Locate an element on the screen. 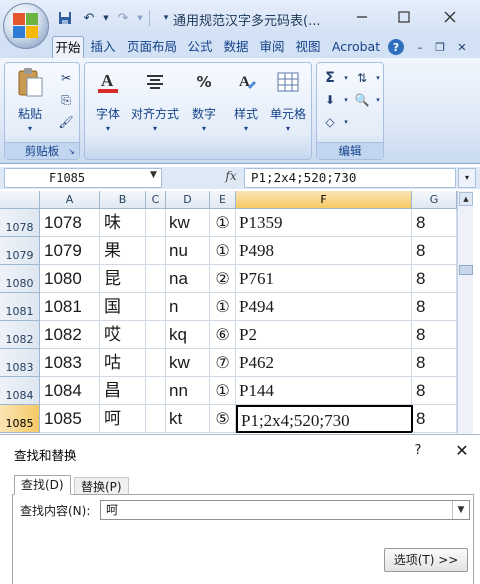 This screenshot has width=480, height=584. active-cell: P1;2x4;520;730 is located at coordinates (324, 419).